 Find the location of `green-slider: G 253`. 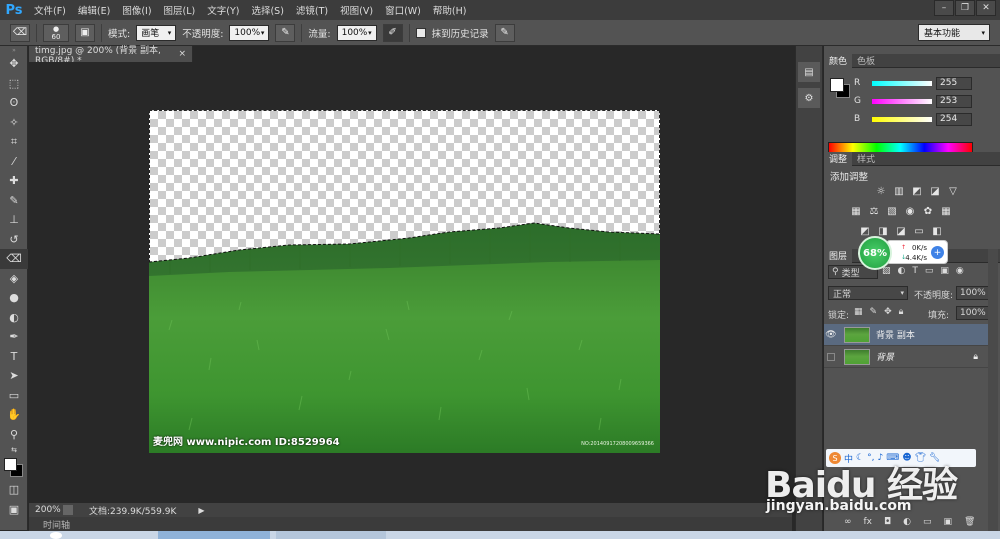

green-slider: G 253 is located at coordinates (913, 101).